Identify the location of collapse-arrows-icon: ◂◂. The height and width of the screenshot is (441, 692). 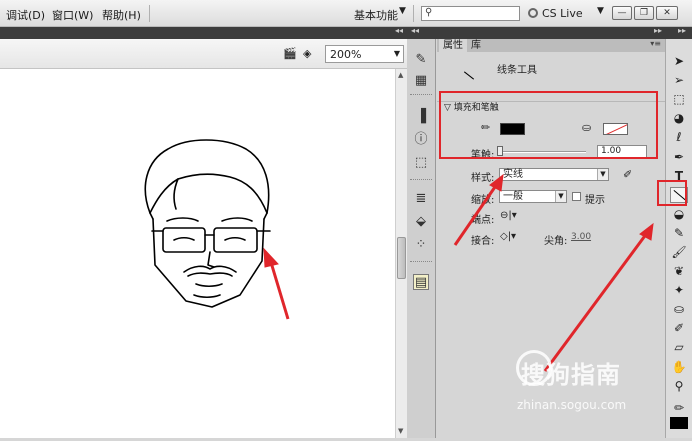
(399, 30).